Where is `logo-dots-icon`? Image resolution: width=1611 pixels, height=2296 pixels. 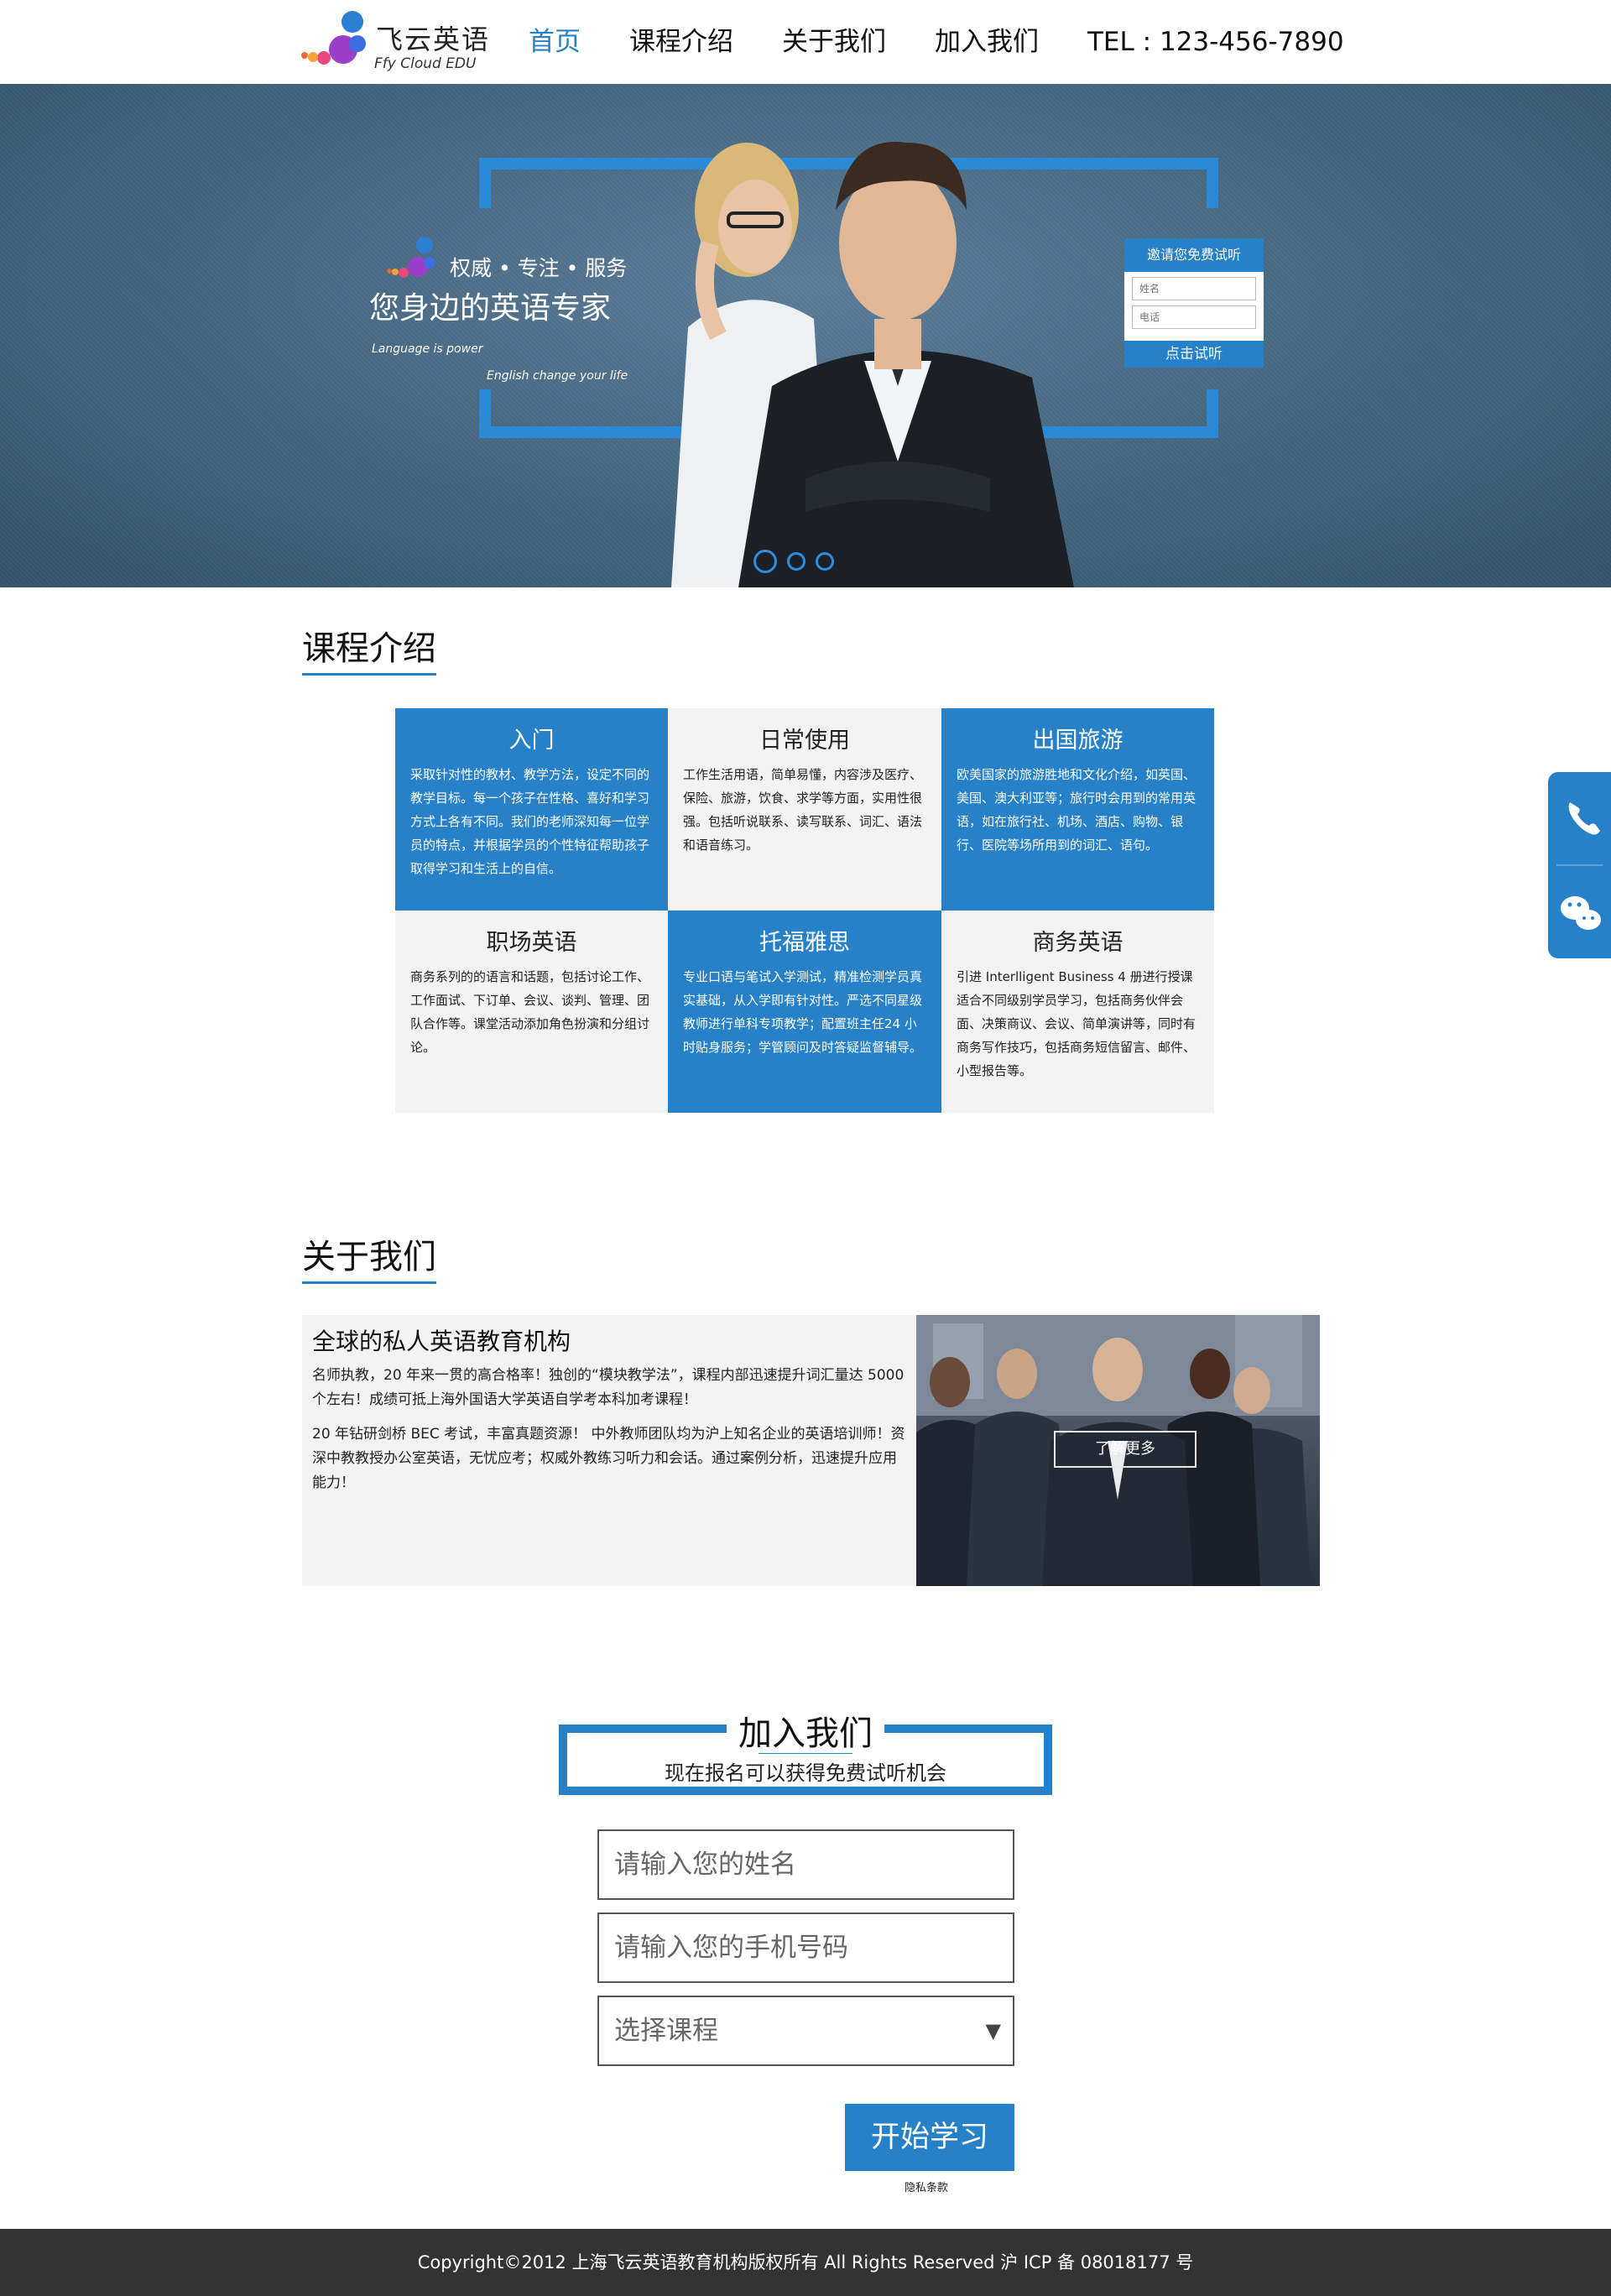 logo-dots-icon is located at coordinates (334, 38).